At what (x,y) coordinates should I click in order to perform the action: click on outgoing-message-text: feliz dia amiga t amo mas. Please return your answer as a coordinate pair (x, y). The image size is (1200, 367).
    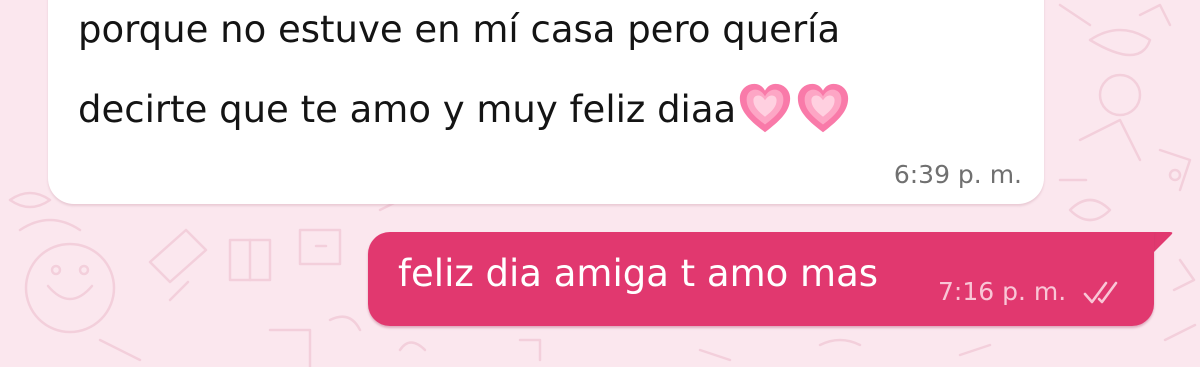
    Looking at the image, I should click on (638, 273).